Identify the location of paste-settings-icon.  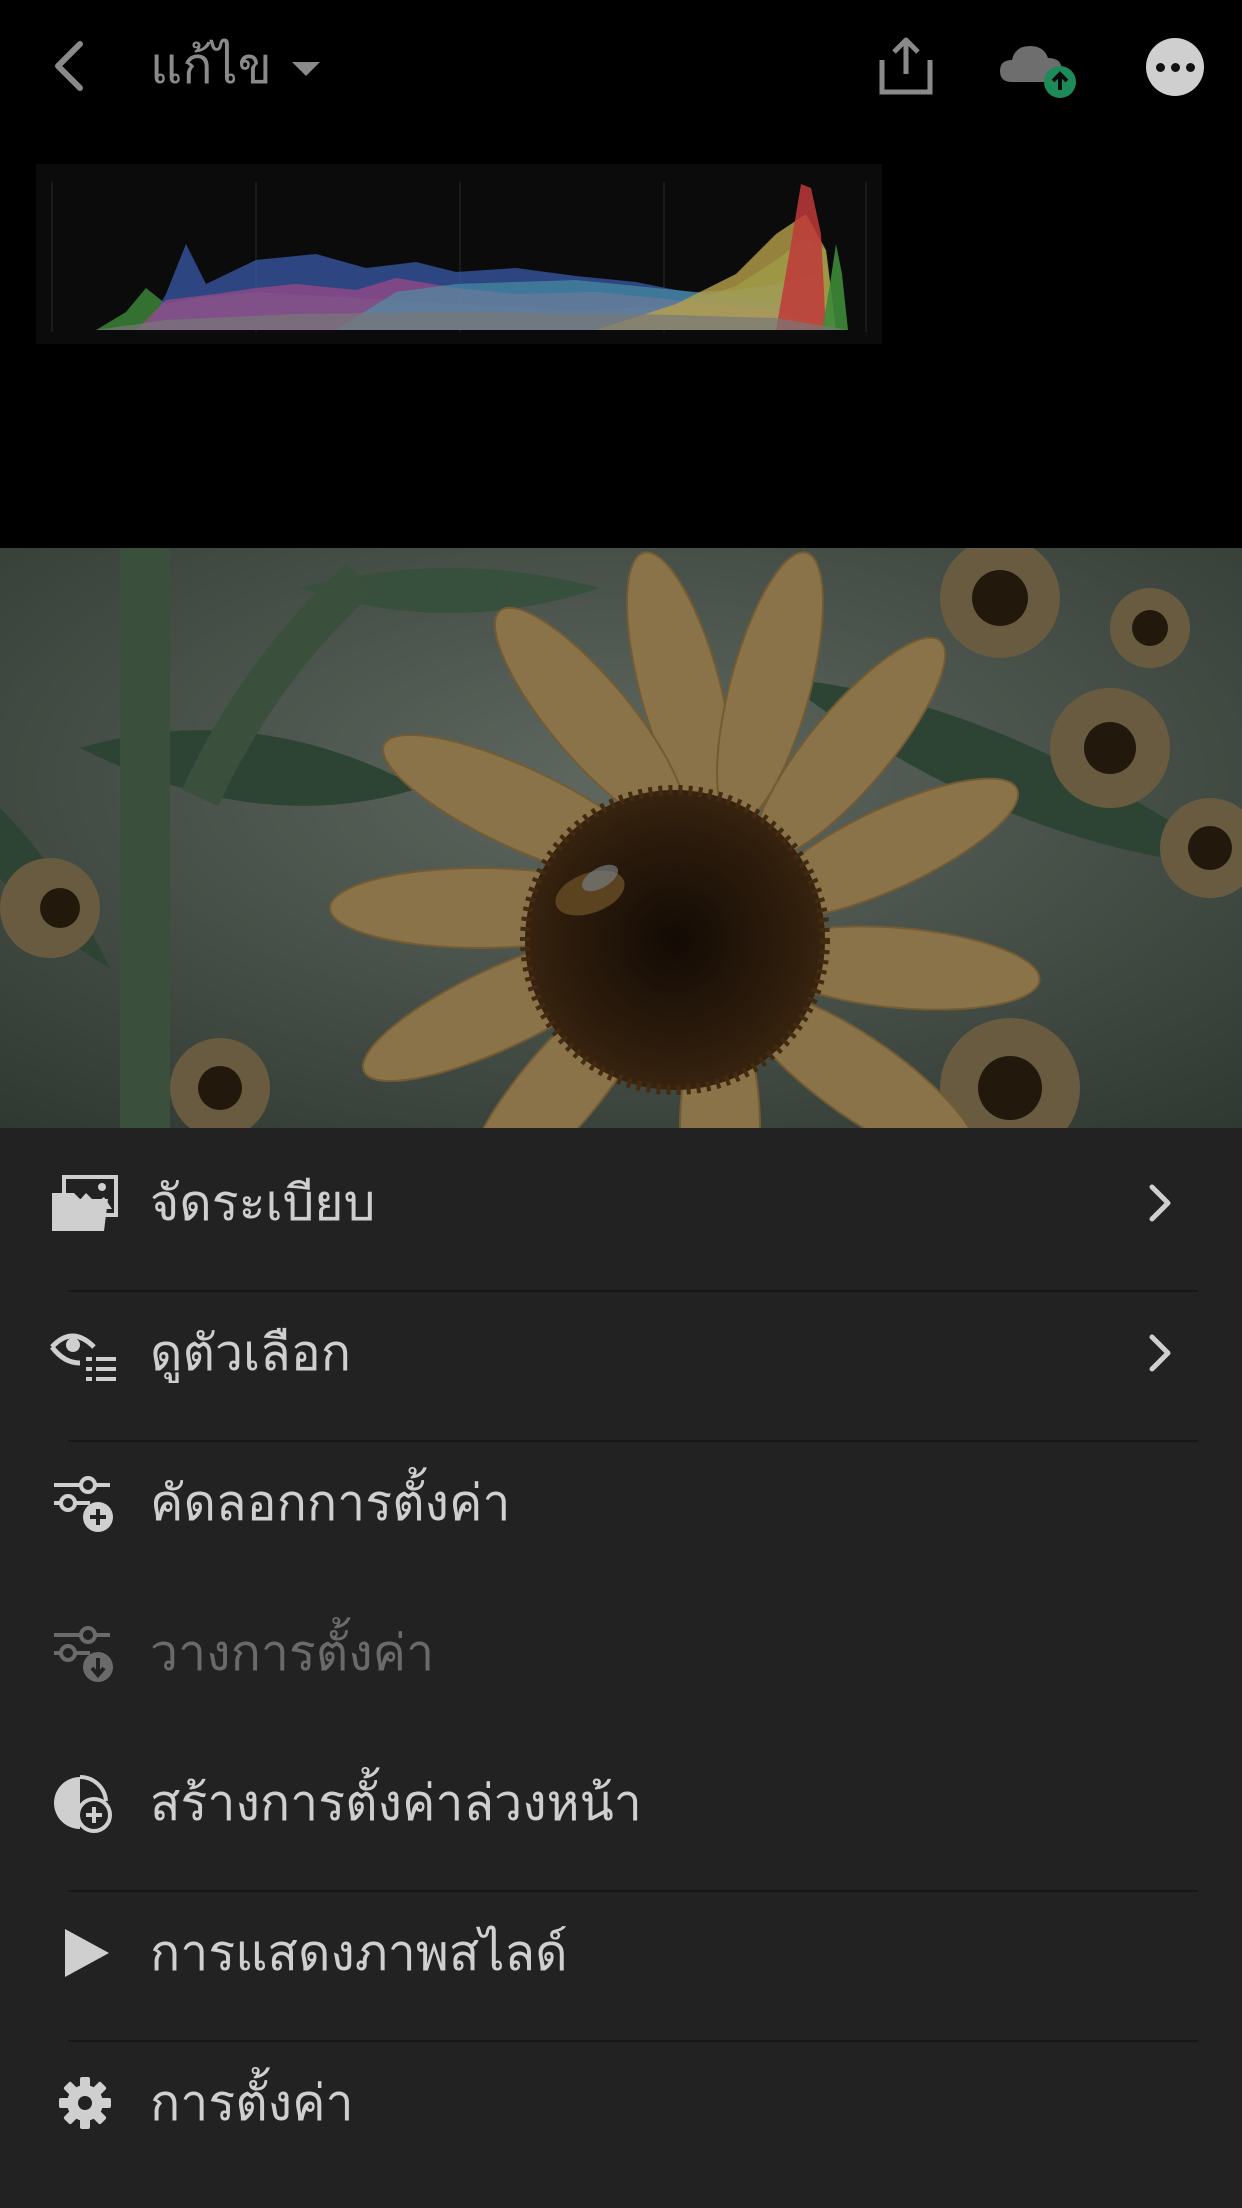
(85, 1653).